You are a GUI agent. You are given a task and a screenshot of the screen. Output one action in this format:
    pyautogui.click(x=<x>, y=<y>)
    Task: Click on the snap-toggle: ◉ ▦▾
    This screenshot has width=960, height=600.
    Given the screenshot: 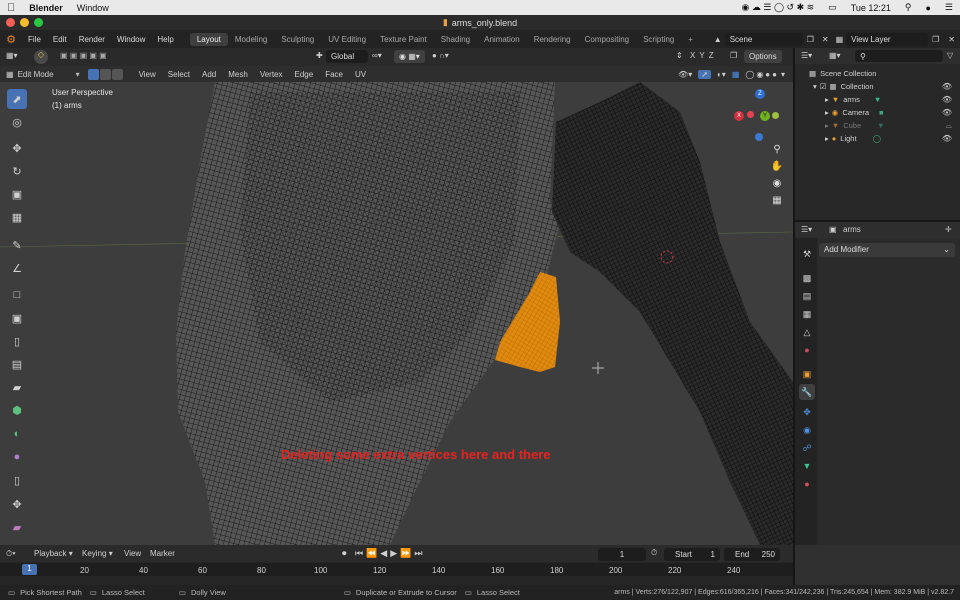 What is the action you would take?
    pyautogui.click(x=409, y=56)
    